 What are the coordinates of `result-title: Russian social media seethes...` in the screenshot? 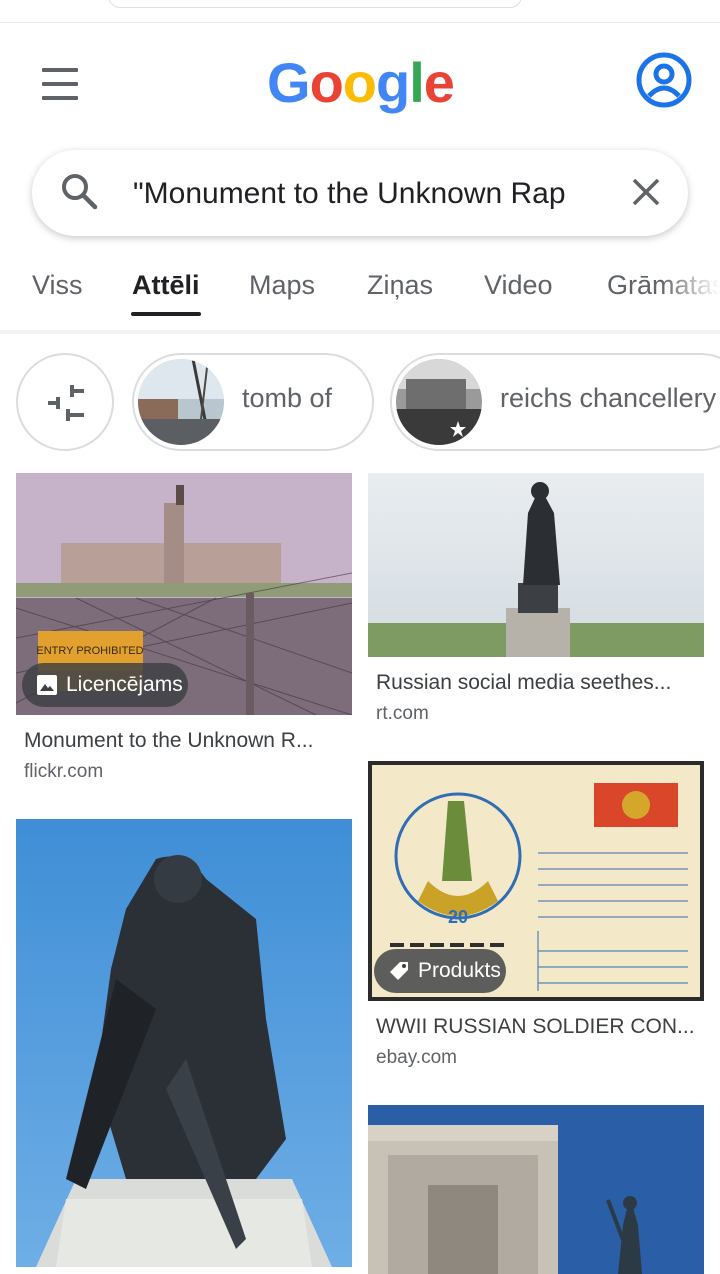 It's located at (523, 683).